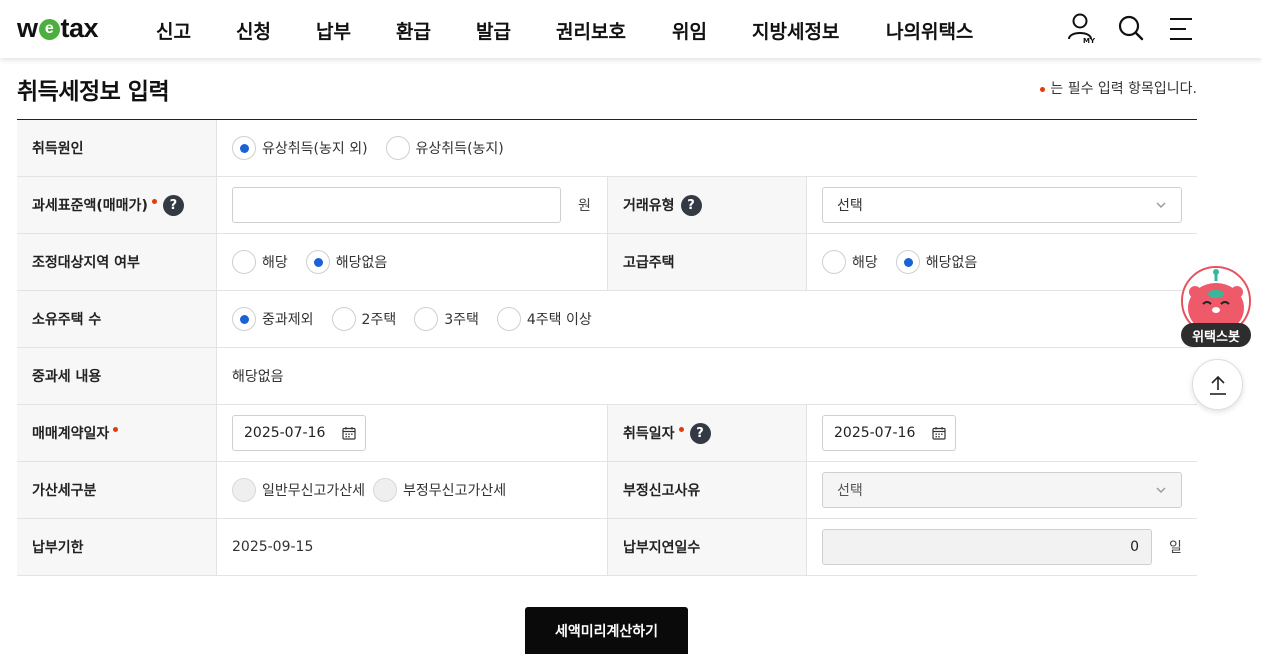 Image resolution: width=1262 pixels, height=654 pixels. Describe the element at coordinates (689, 30) in the screenshot. I see `menu-item-delegate: 위임` at that location.